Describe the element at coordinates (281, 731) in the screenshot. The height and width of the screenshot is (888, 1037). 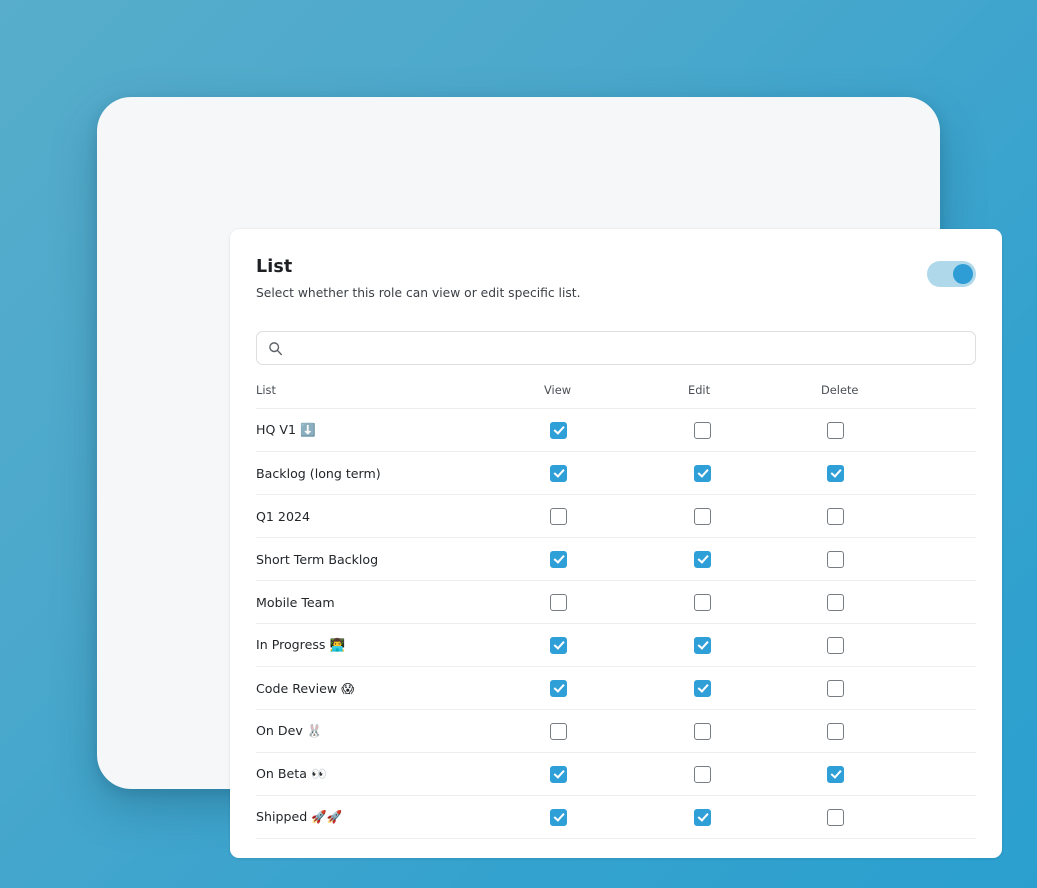
I see `list-name-label: On Dev` at that location.